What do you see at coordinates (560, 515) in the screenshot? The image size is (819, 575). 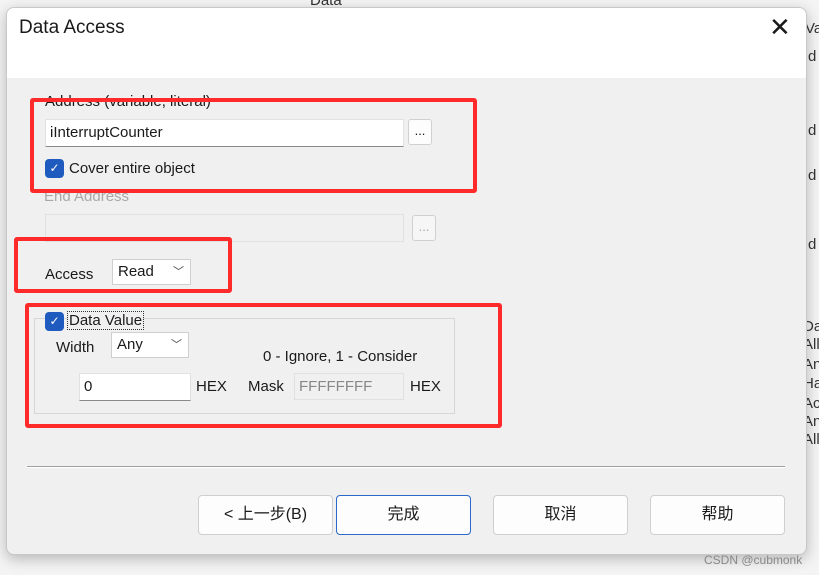 I see `cancel-button: 取消` at bounding box center [560, 515].